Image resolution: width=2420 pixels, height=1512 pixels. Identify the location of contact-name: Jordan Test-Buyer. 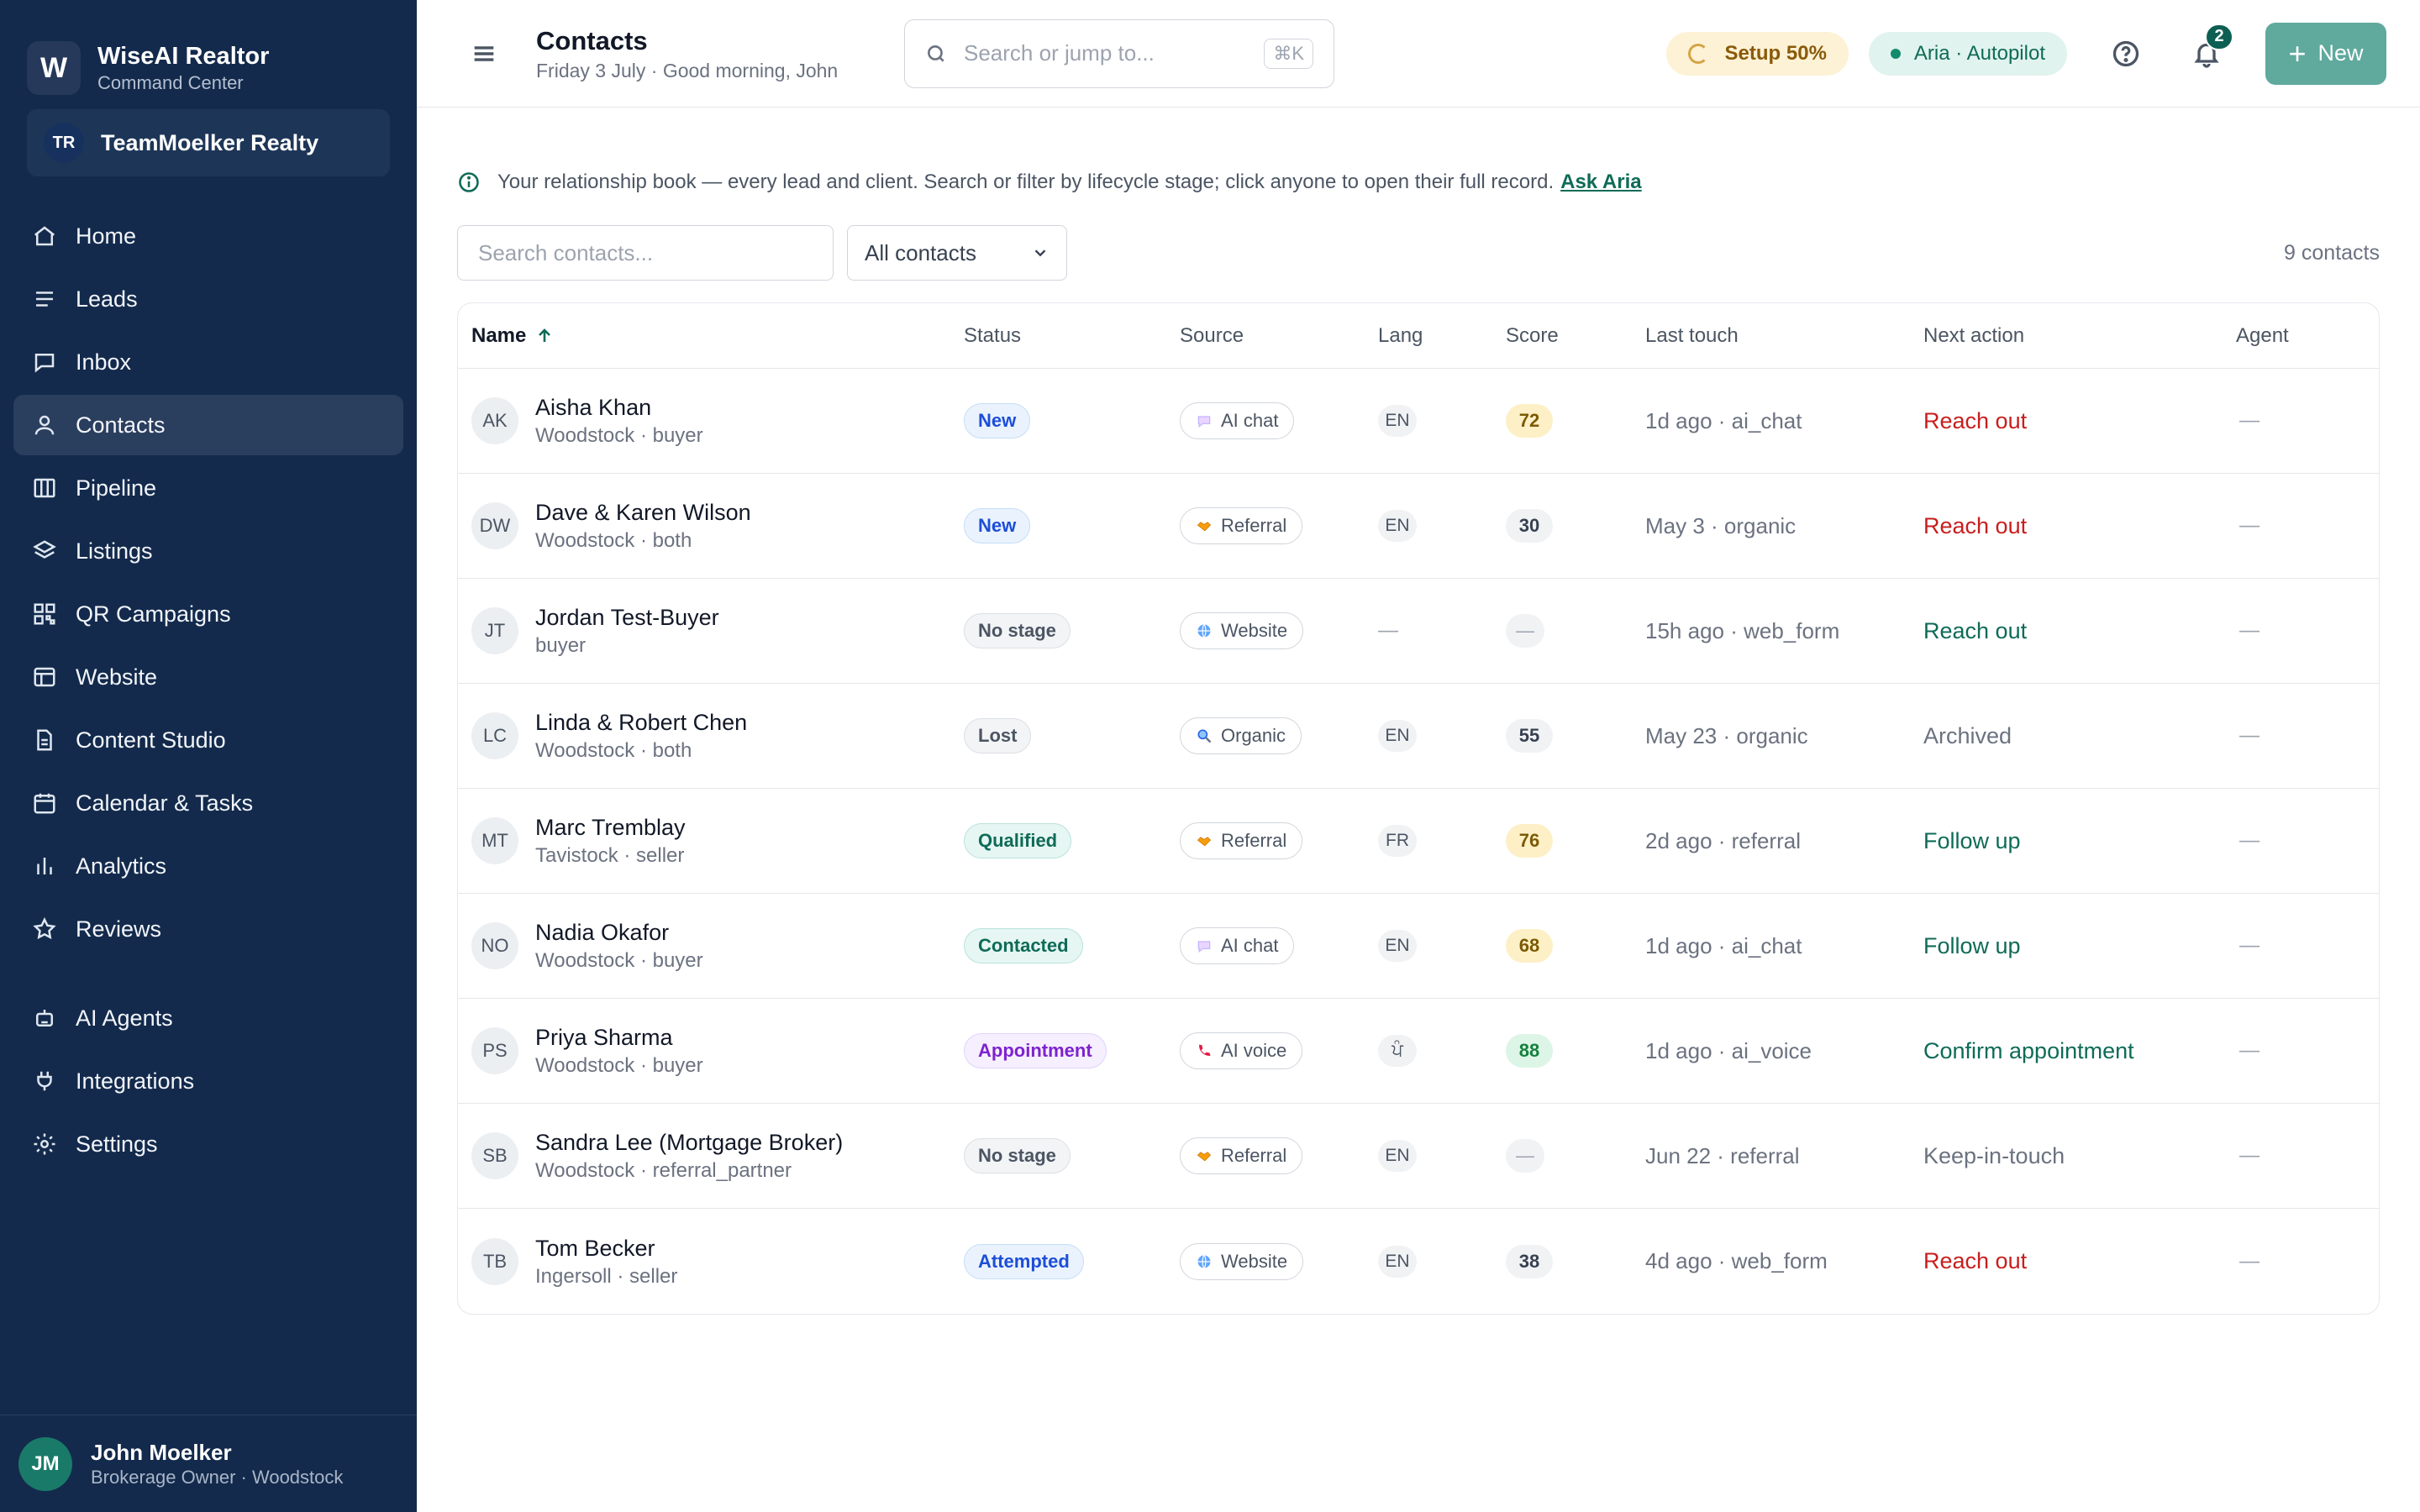
(627, 617).